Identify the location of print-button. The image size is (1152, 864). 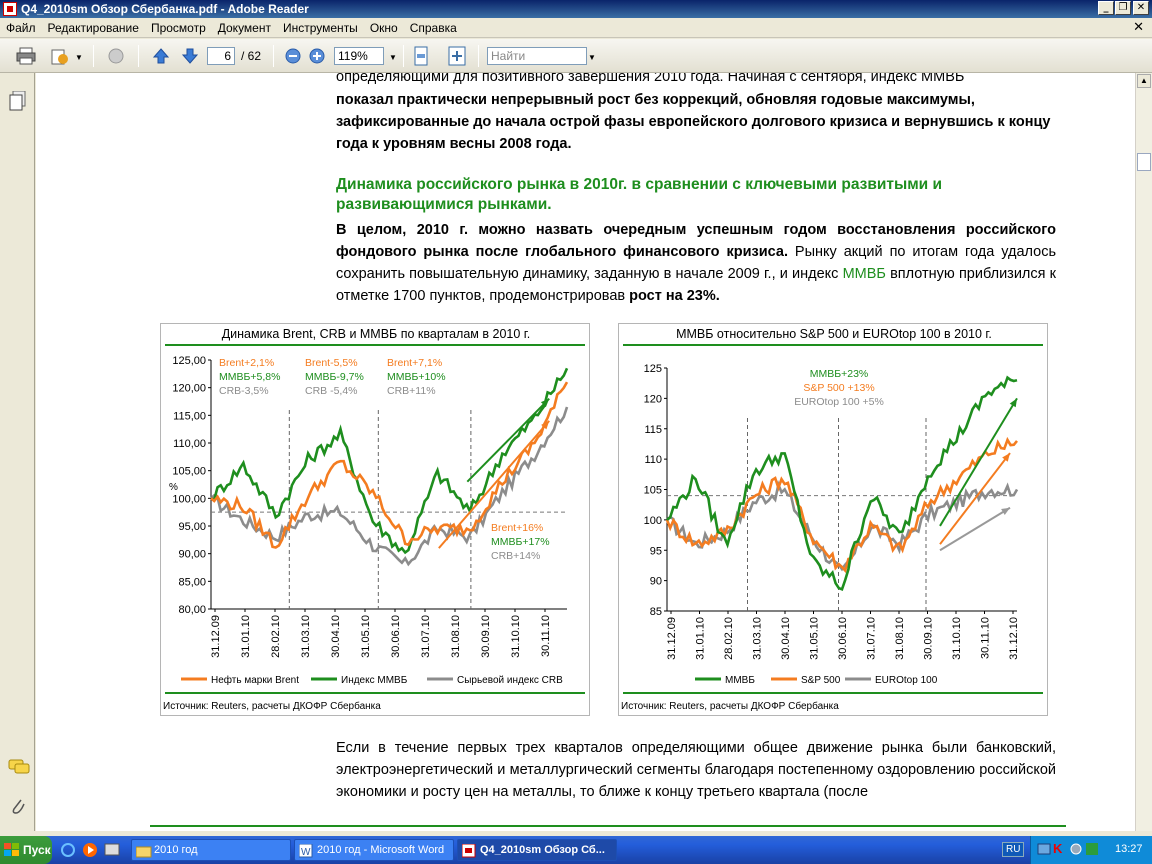
(26, 56).